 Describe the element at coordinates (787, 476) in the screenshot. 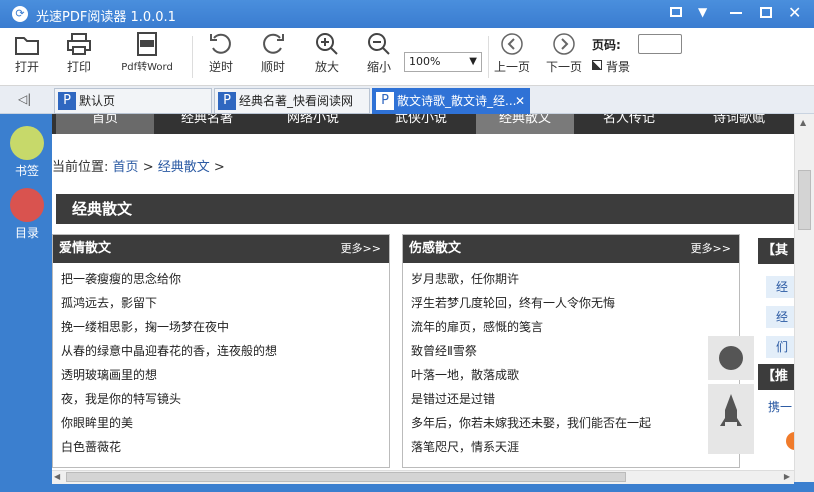

I see `scroll-right-icon: ▶` at that location.